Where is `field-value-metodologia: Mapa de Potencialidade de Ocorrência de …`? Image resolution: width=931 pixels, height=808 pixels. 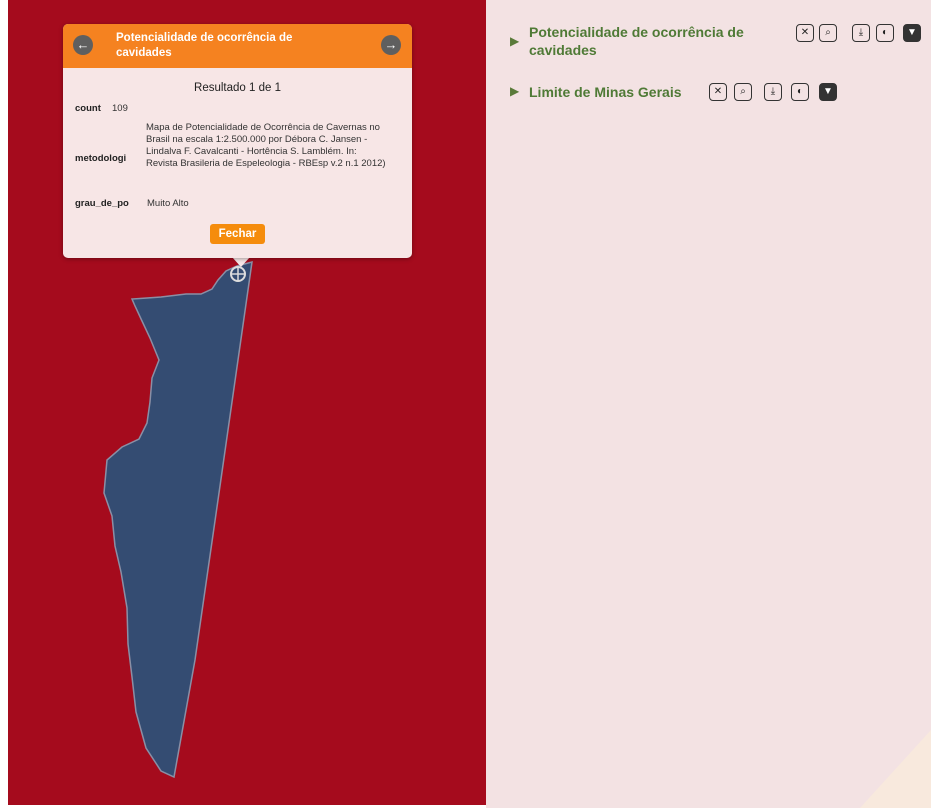 field-value-metodologia: Mapa de Potencialidade de Ocorrência de … is located at coordinates (266, 145).